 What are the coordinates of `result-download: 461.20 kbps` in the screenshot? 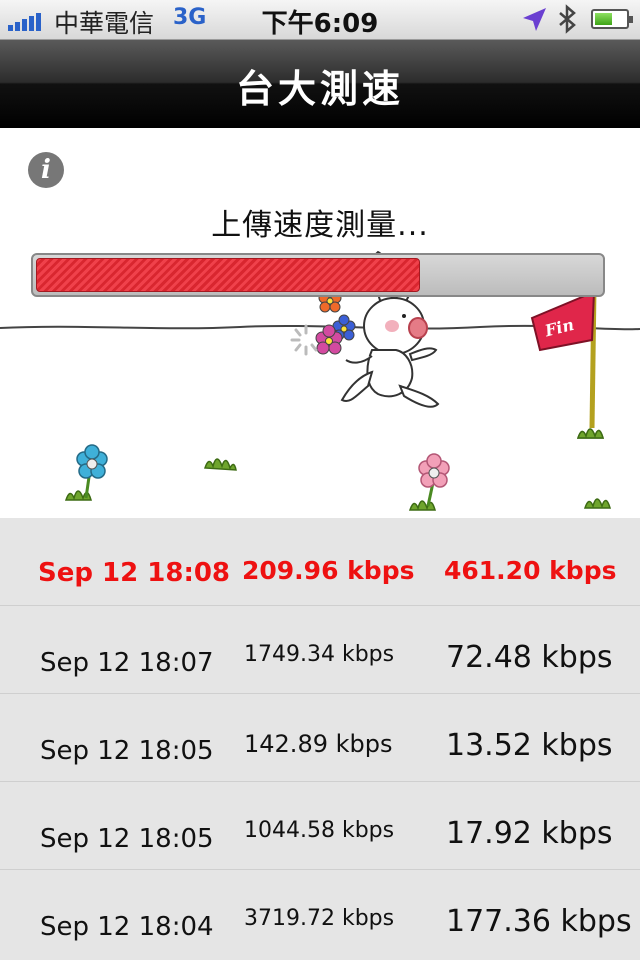 It's located at (530, 570).